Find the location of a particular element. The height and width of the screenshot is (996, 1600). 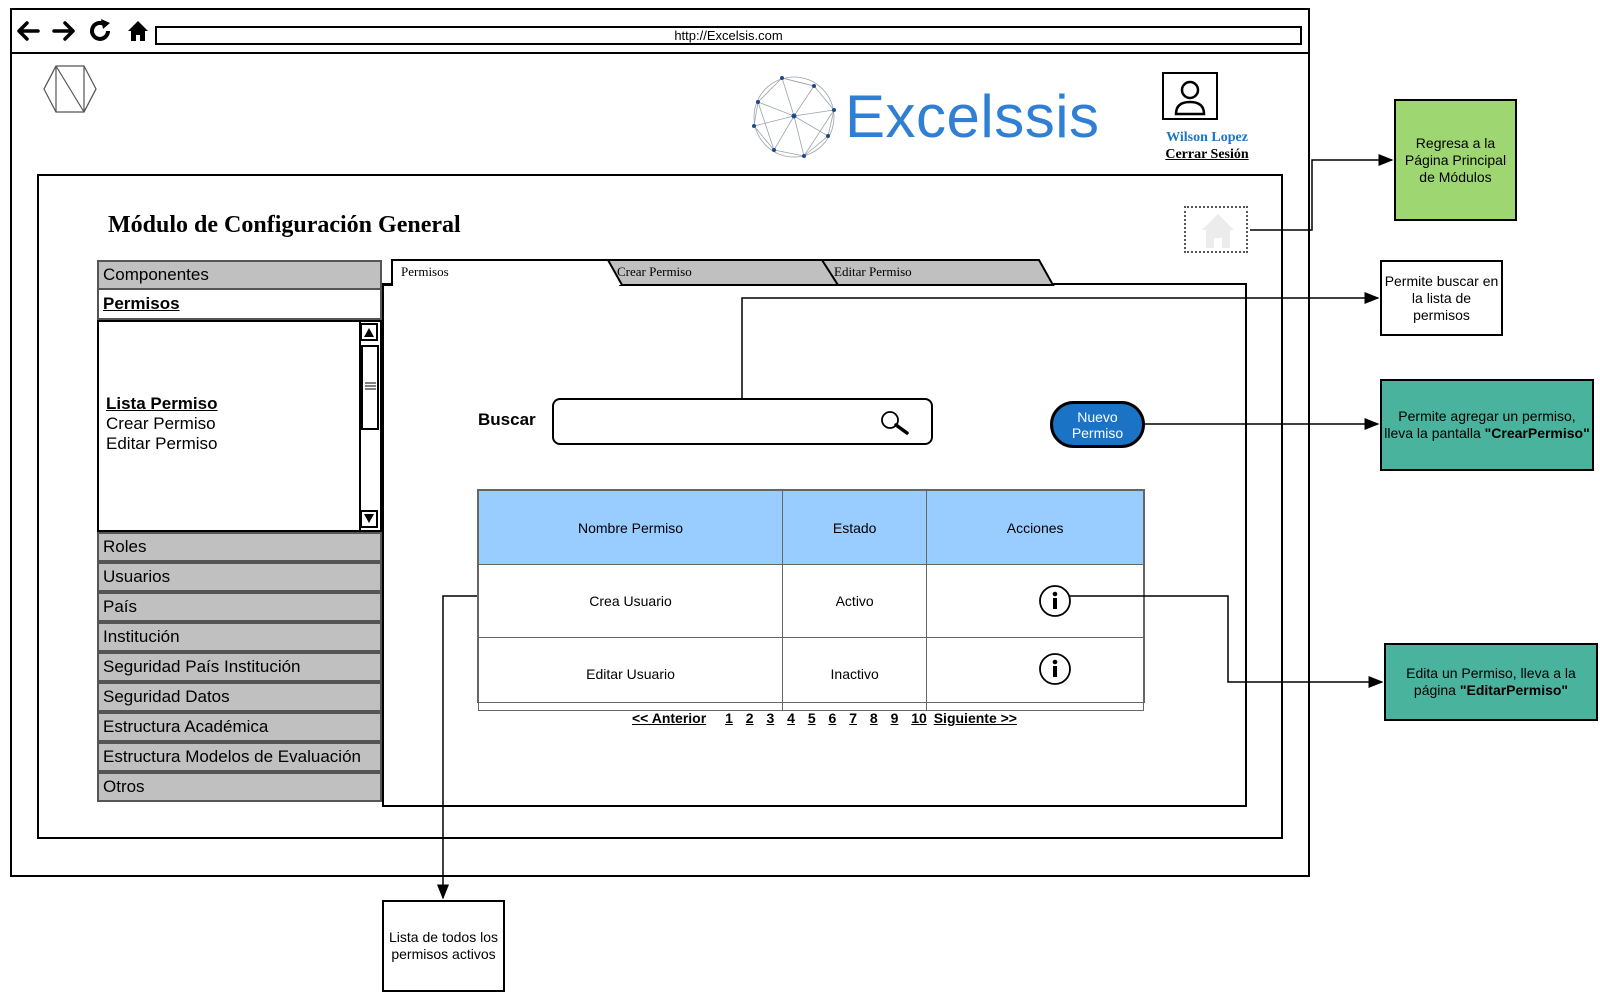

new-permission-button: Nuevo Permiso is located at coordinates (1097, 424).